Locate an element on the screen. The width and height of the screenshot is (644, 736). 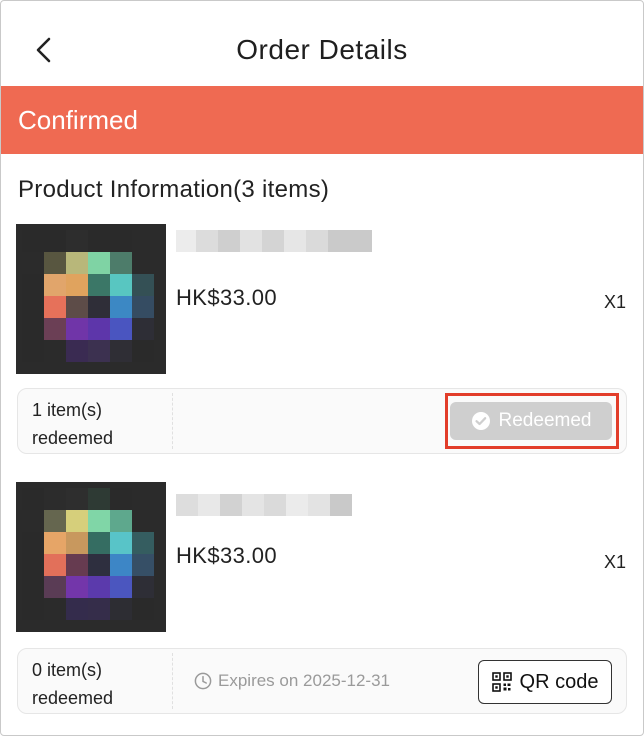
qr-code-icon is located at coordinates (501, 682).